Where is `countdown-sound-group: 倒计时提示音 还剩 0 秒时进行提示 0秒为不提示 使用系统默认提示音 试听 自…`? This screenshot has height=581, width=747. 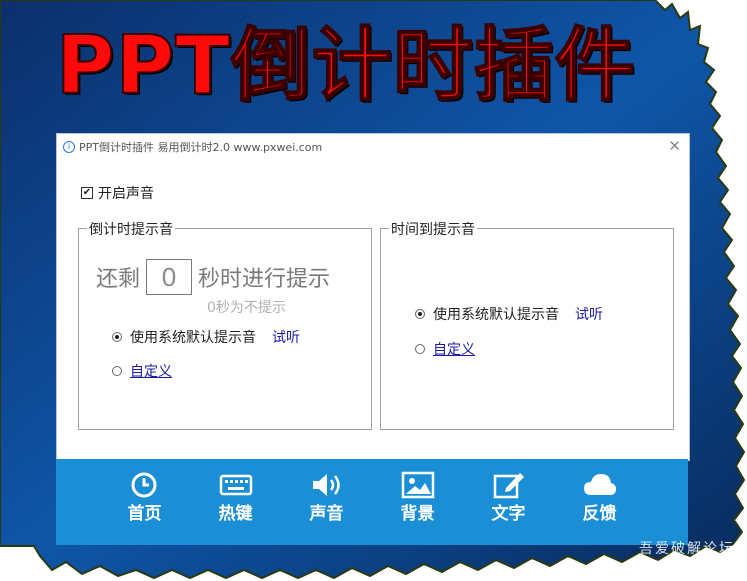
countdown-sound-group: 倒计时提示音 还剩 0 秒时进行提示 0秒为不提示 使用系统默认提示音 试听 自… is located at coordinates (225, 324).